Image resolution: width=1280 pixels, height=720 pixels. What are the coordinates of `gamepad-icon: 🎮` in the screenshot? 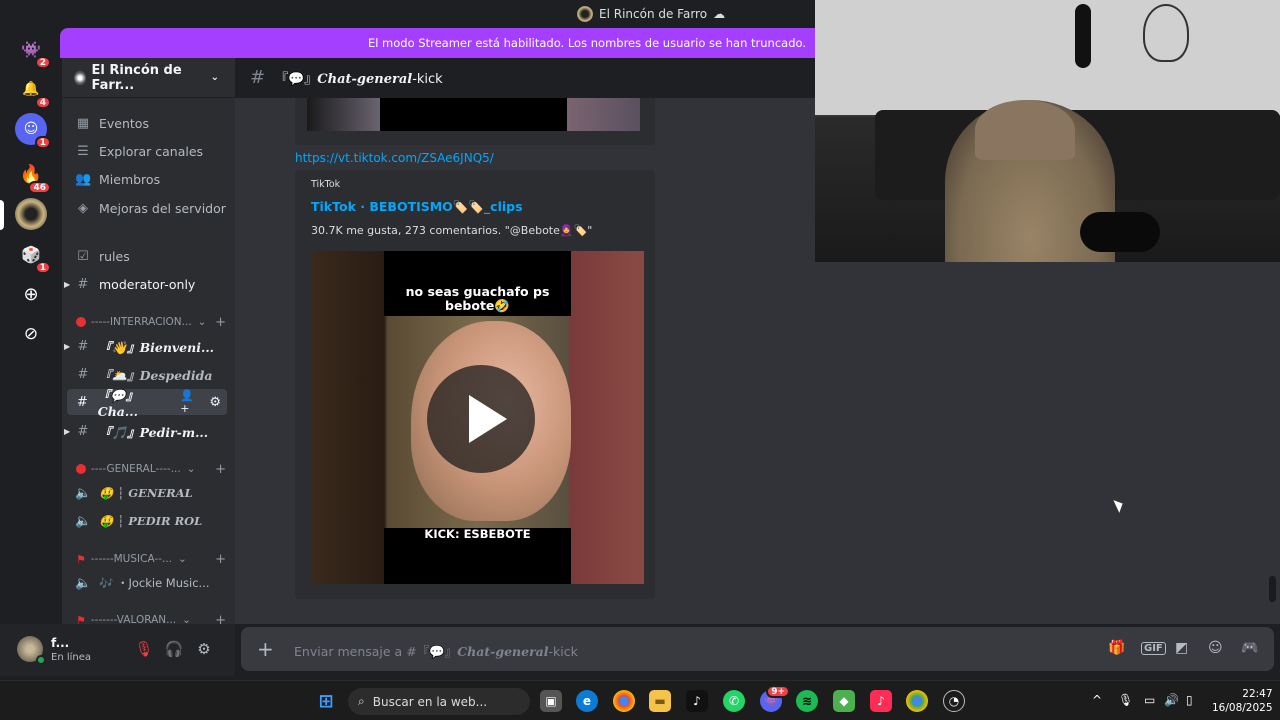 It's located at (1249, 648).